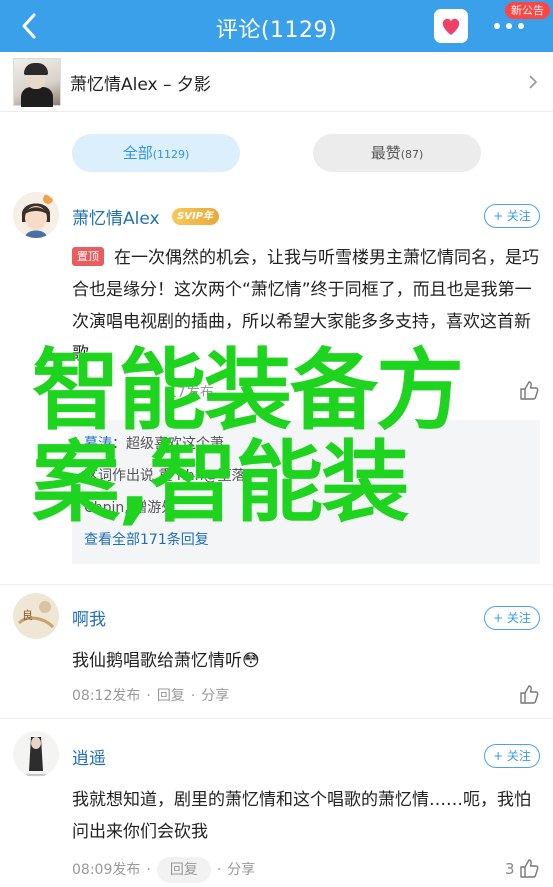 The height and width of the screenshot is (887, 553). I want to click on svip-label: SVIP, so click(190, 216).